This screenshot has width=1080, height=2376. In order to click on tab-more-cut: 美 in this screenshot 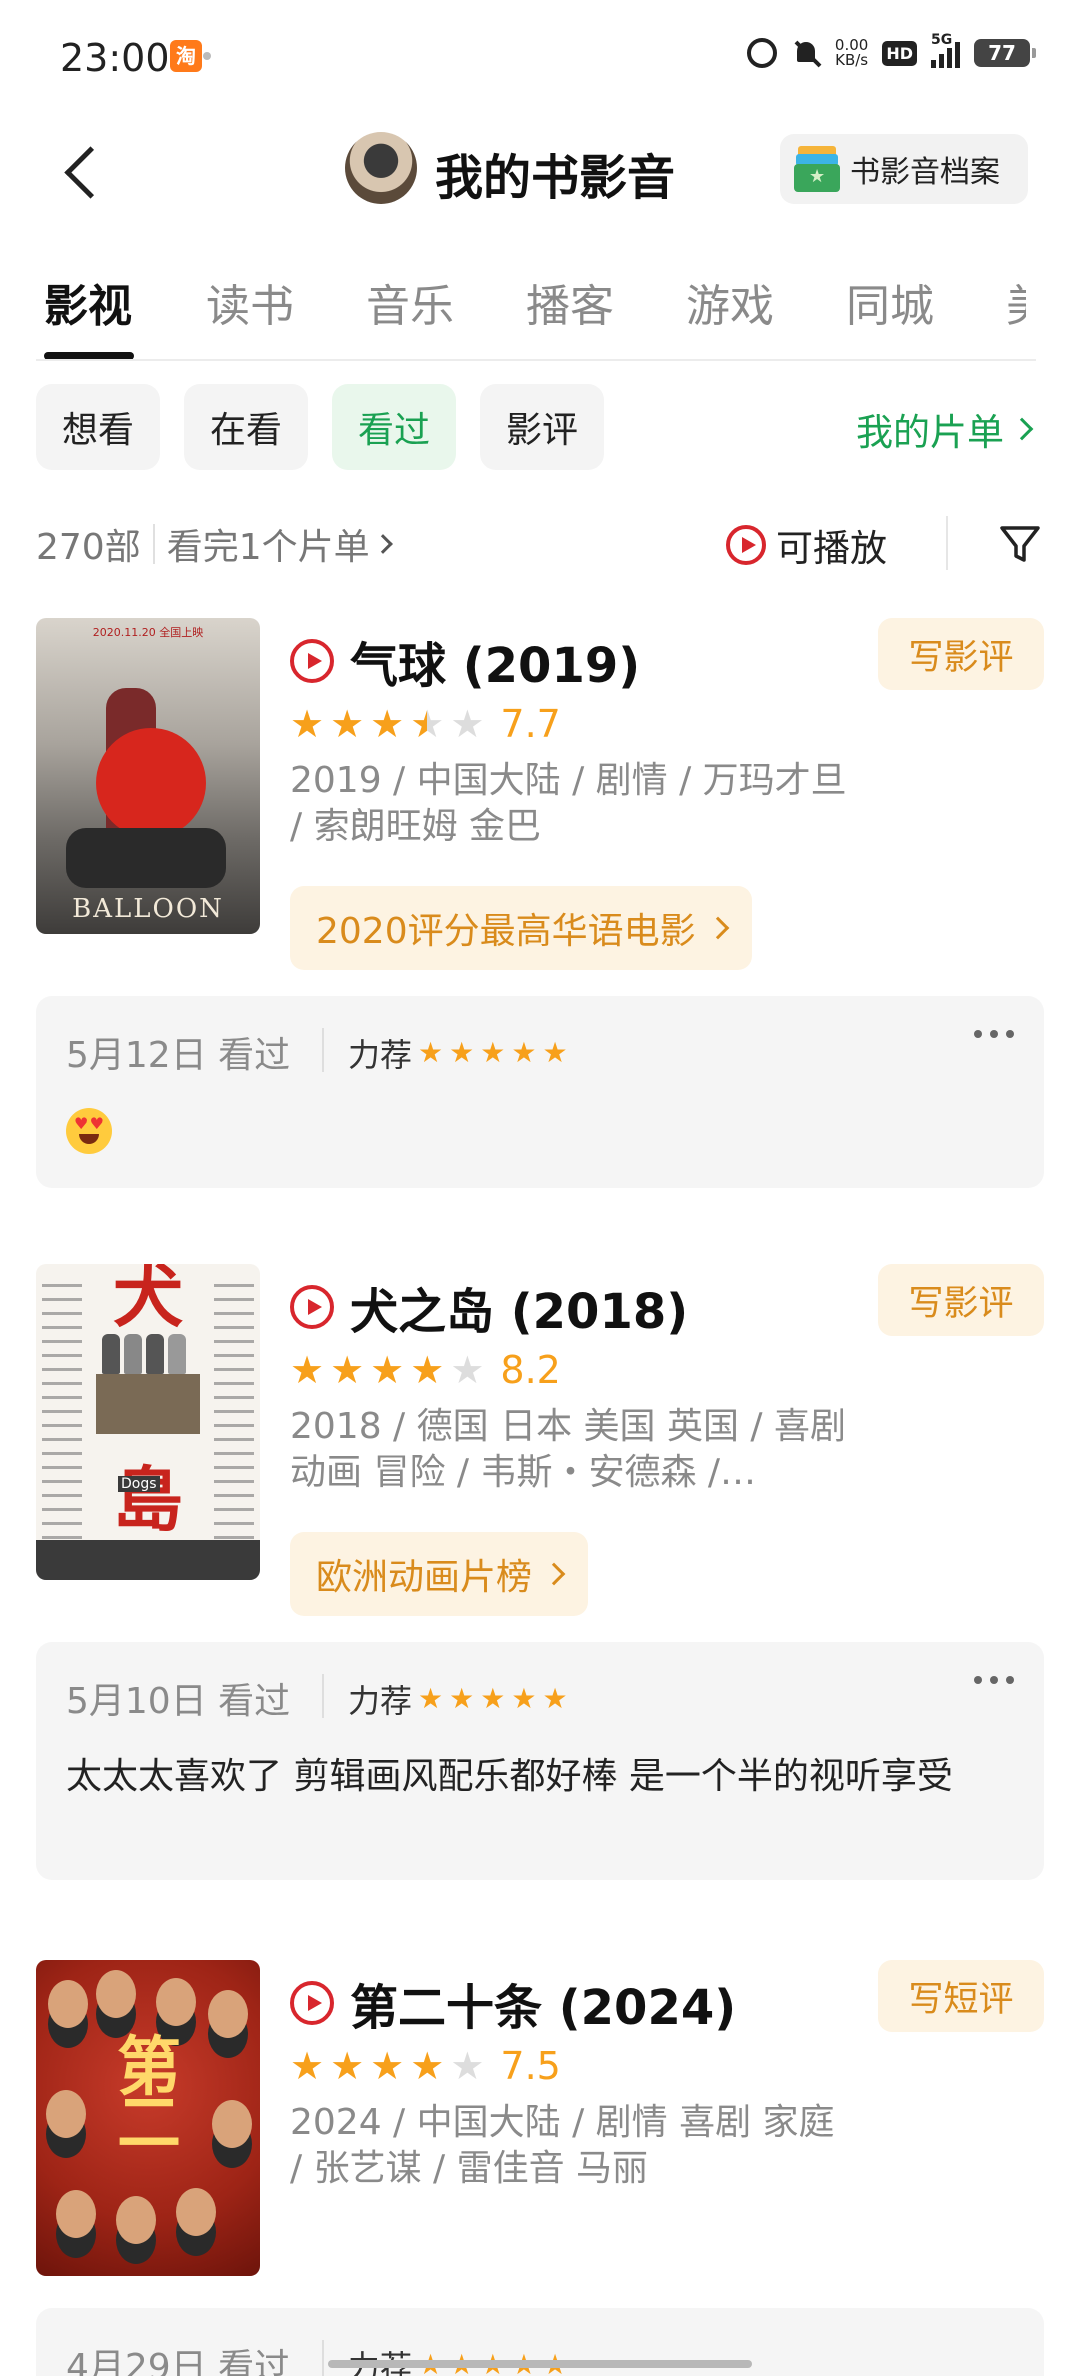, I will do `click(1016, 302)`.